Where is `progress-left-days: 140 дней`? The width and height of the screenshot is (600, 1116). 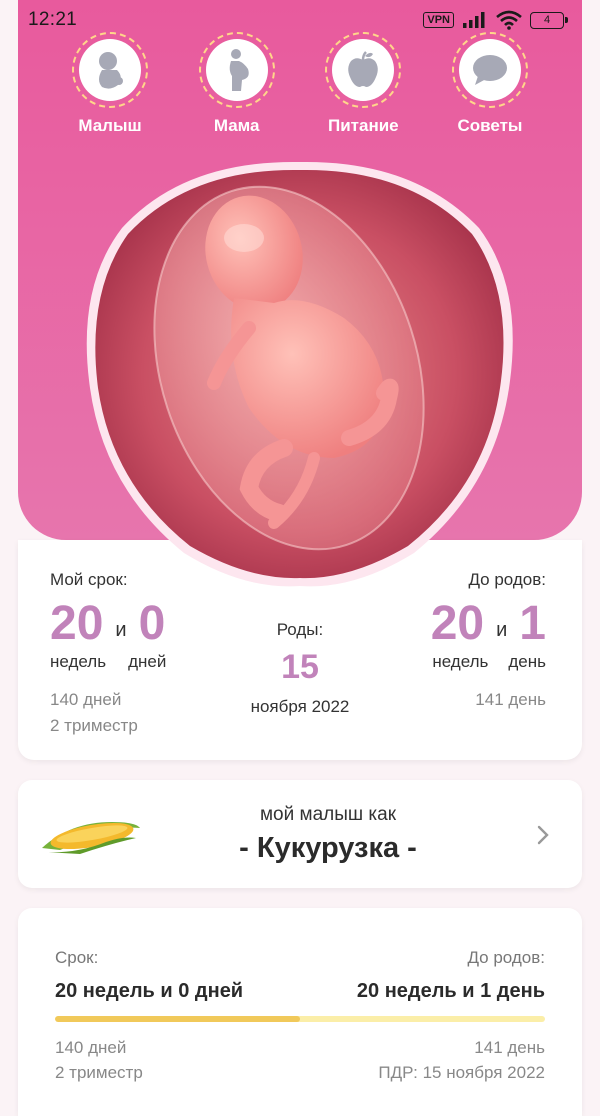
progress-left-days: 140 дней is located at coordinates (91, 1047).